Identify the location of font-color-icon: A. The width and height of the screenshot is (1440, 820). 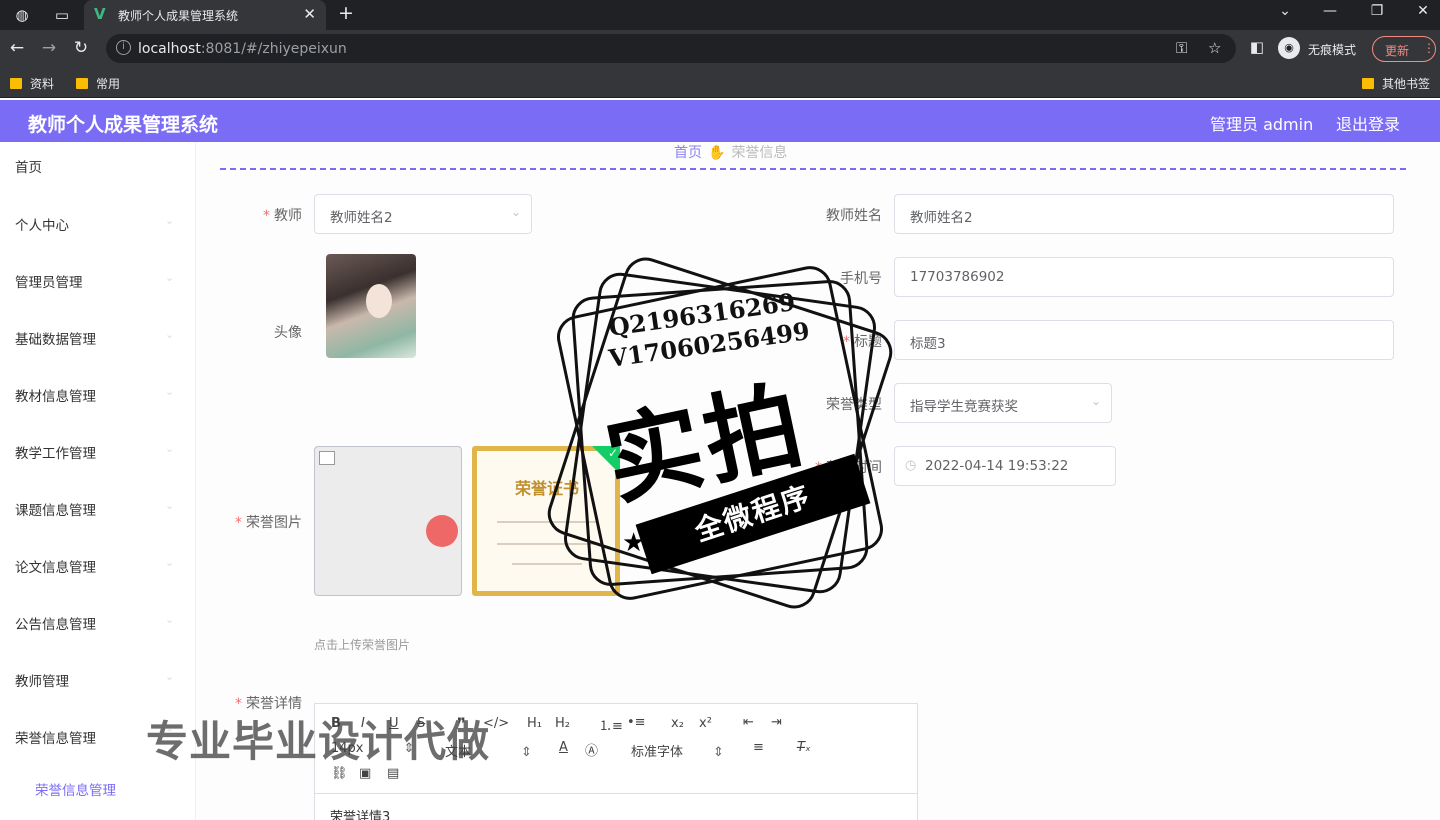
(563, 747).